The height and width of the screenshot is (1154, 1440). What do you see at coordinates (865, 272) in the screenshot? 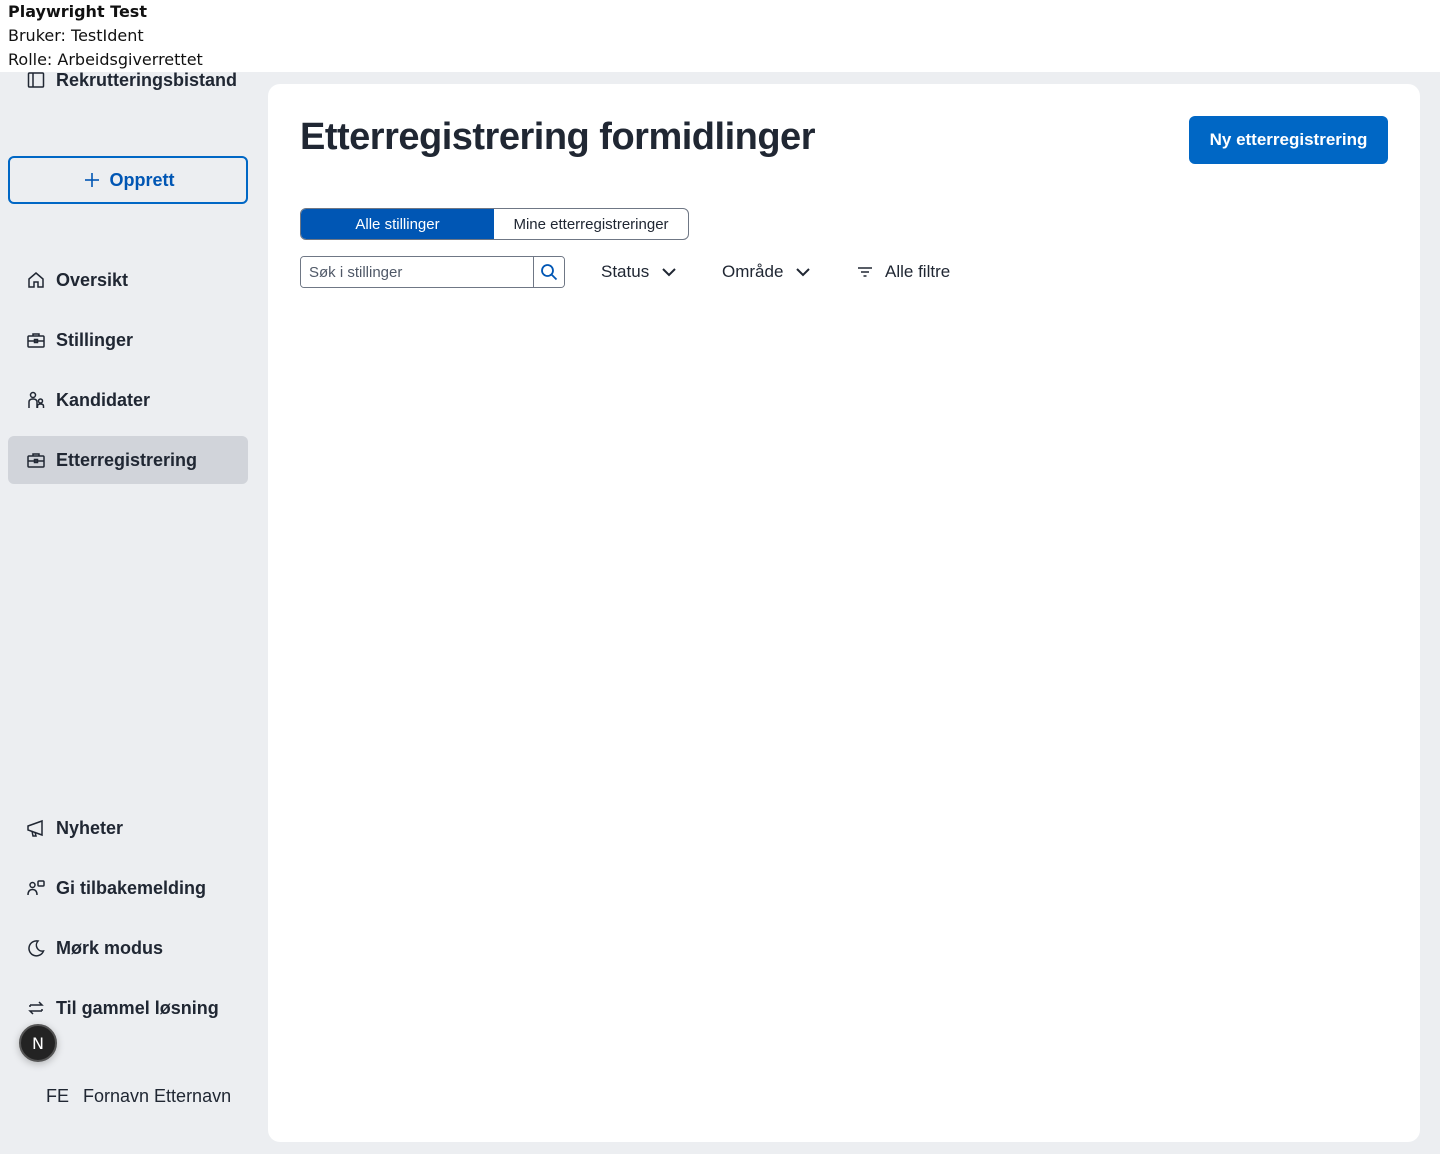
I see `filter-icon` at bounding box center [865, 272].